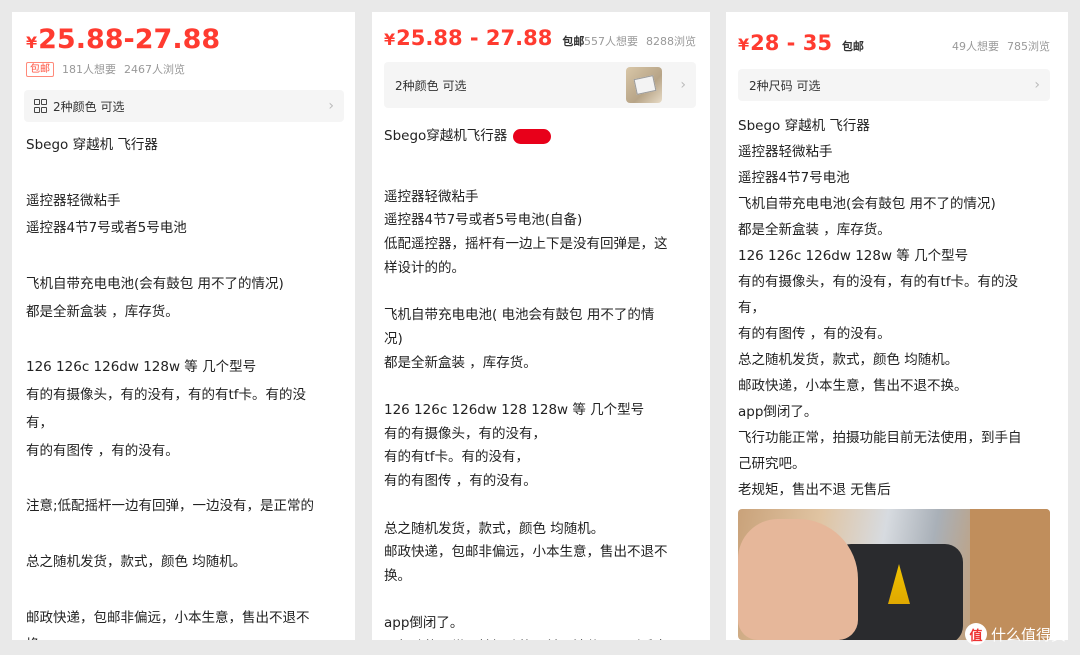  I want to click on price: 25.88-27.88, so click(129, 39).